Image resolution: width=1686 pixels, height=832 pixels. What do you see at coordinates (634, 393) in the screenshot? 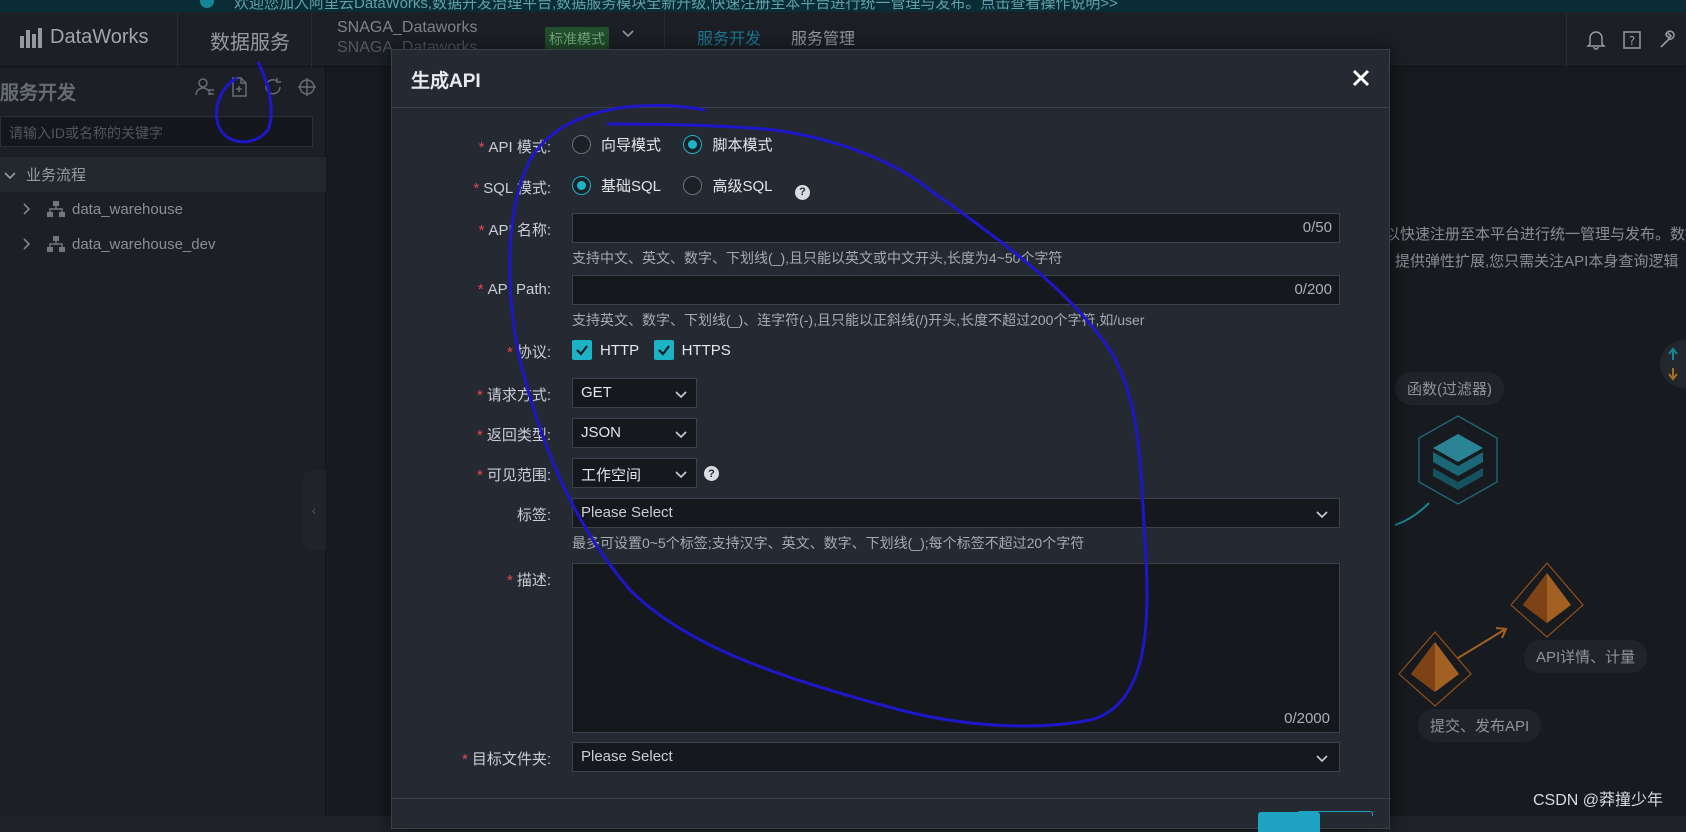
I see `method-select: GET` at bounding box center [634, 393].